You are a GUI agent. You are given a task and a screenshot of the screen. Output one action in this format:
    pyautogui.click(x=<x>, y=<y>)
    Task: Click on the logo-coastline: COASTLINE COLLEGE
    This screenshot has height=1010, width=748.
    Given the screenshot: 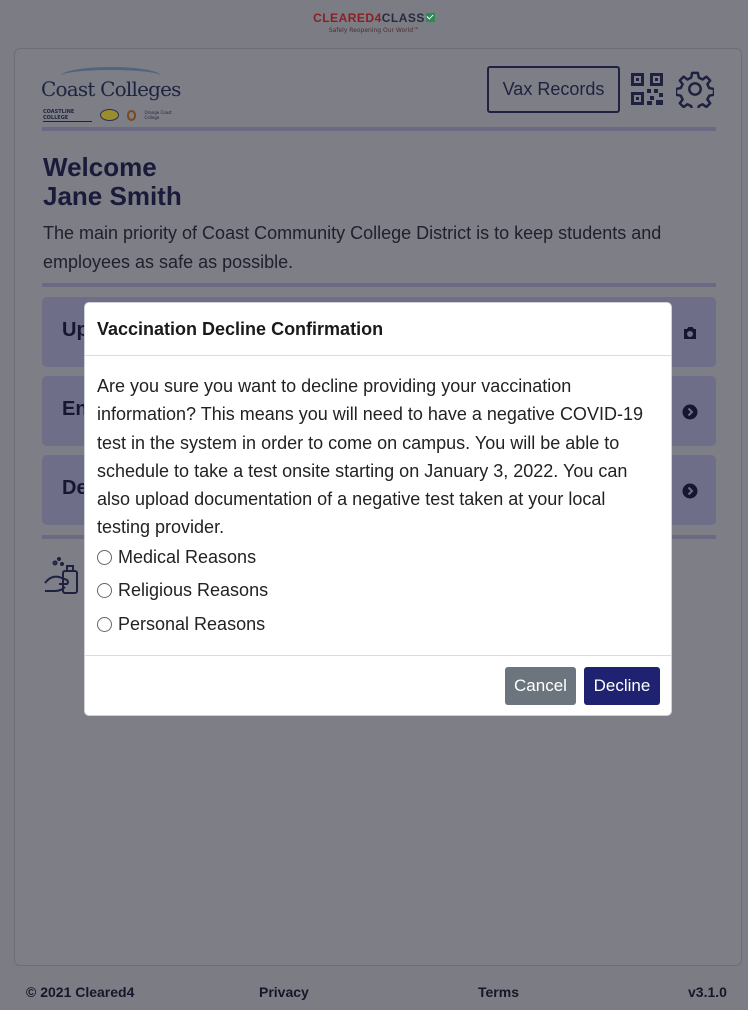 What is the action you would take?
    pyautogui.click(x=67, y=115)
    